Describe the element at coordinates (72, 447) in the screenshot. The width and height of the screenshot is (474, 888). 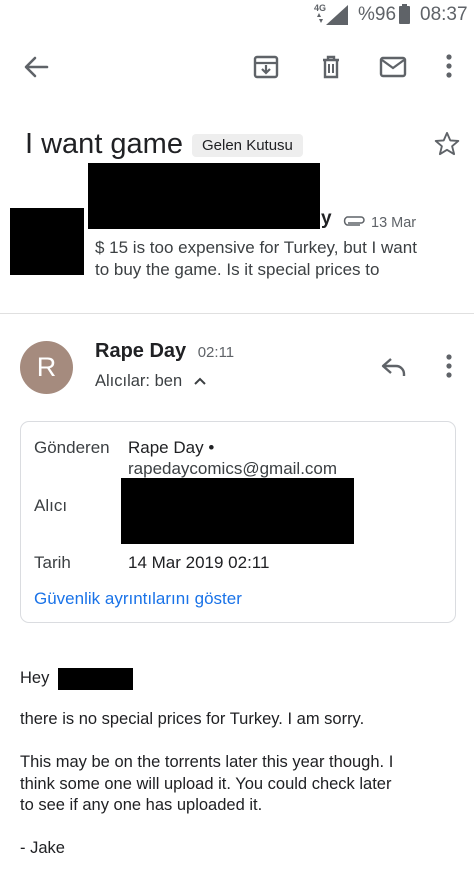
I see `from-label: Gönderen` at that location.